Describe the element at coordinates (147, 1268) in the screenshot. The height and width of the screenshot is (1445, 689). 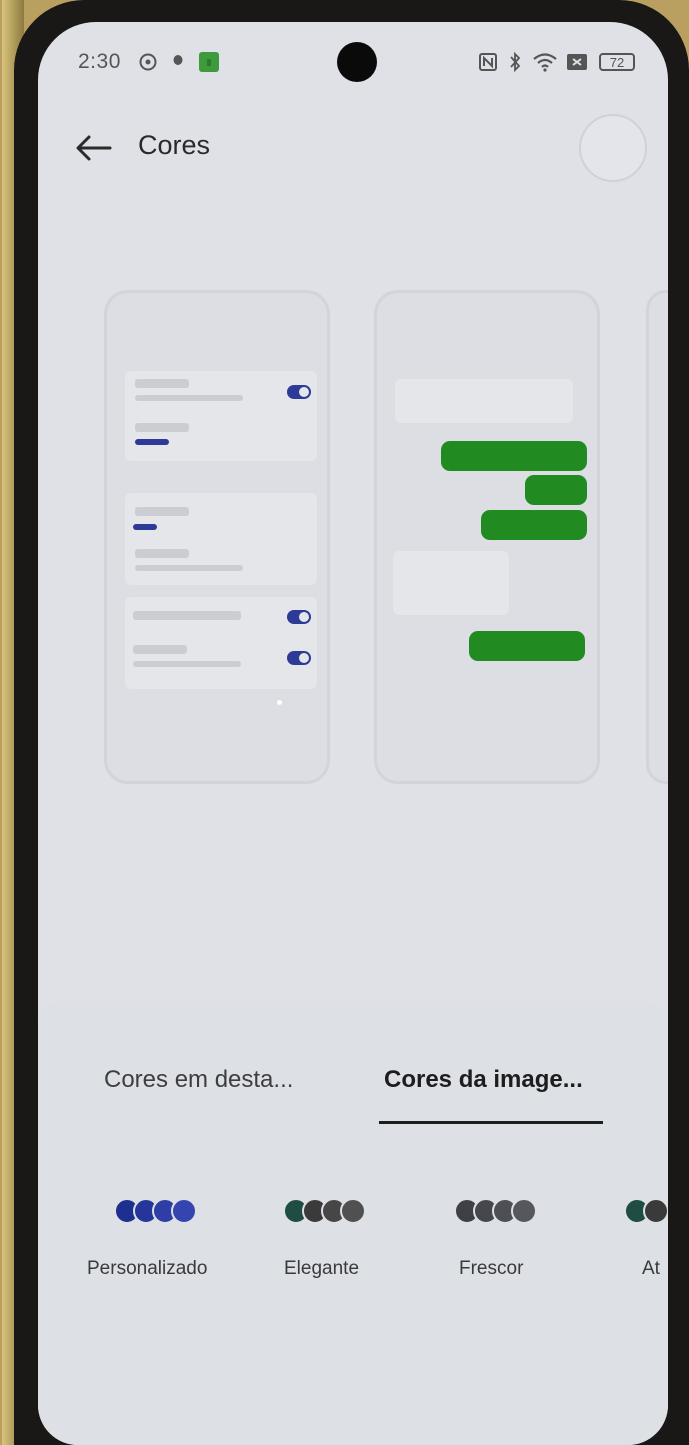
I see `palette-label: Personalizado` at that location.